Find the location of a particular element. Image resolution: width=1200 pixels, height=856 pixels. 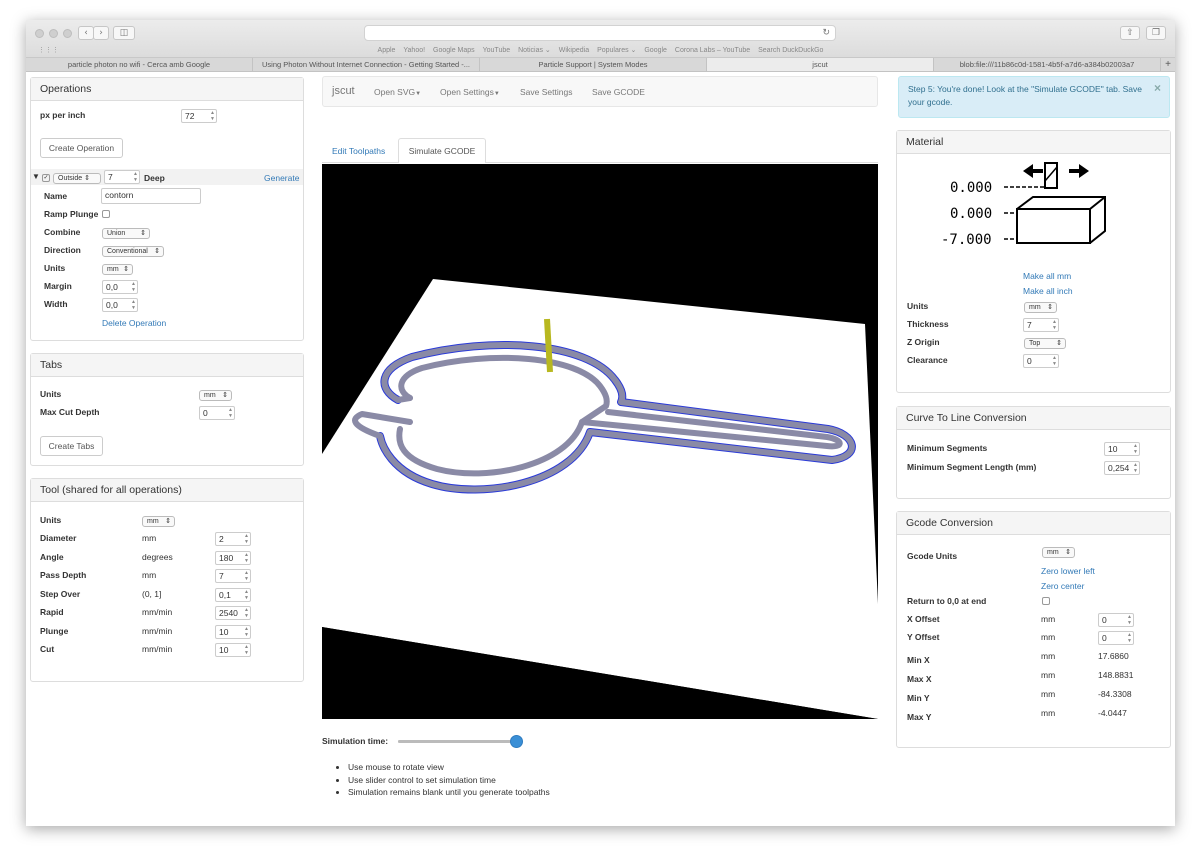

tool-units-select: mm ⇕ is located at coordinates (158, 521).